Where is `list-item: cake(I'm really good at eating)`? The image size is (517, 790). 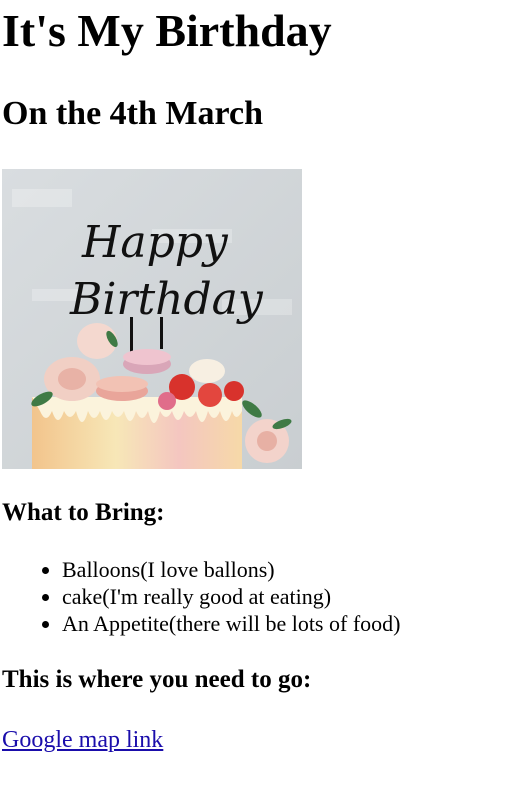 list-item: cake(I'm really good at eating) is located at coordinates (288, 596).